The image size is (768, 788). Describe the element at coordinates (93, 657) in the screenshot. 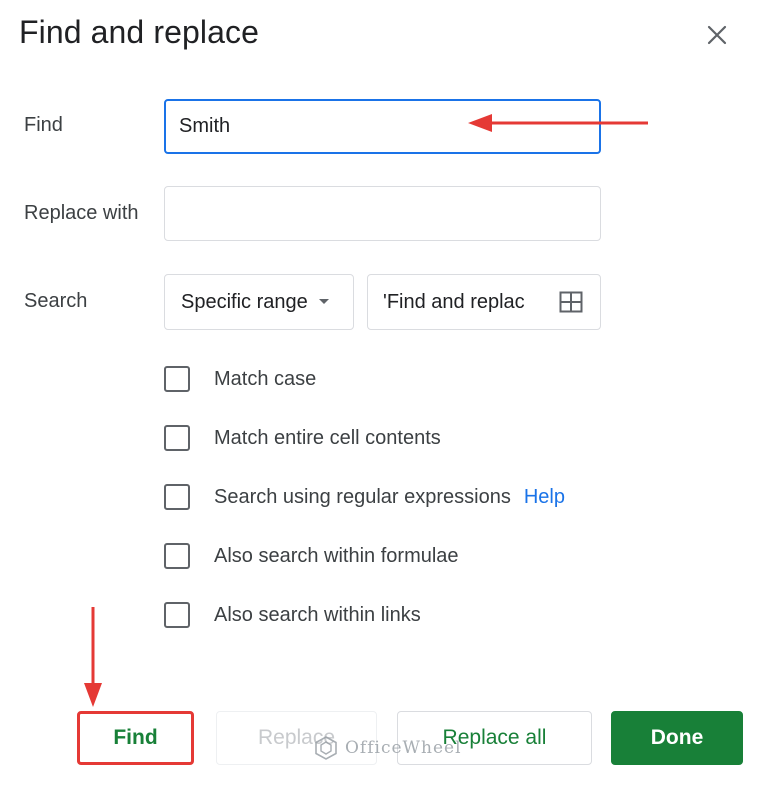

I see `annotation-arrow-find-button` at that location.